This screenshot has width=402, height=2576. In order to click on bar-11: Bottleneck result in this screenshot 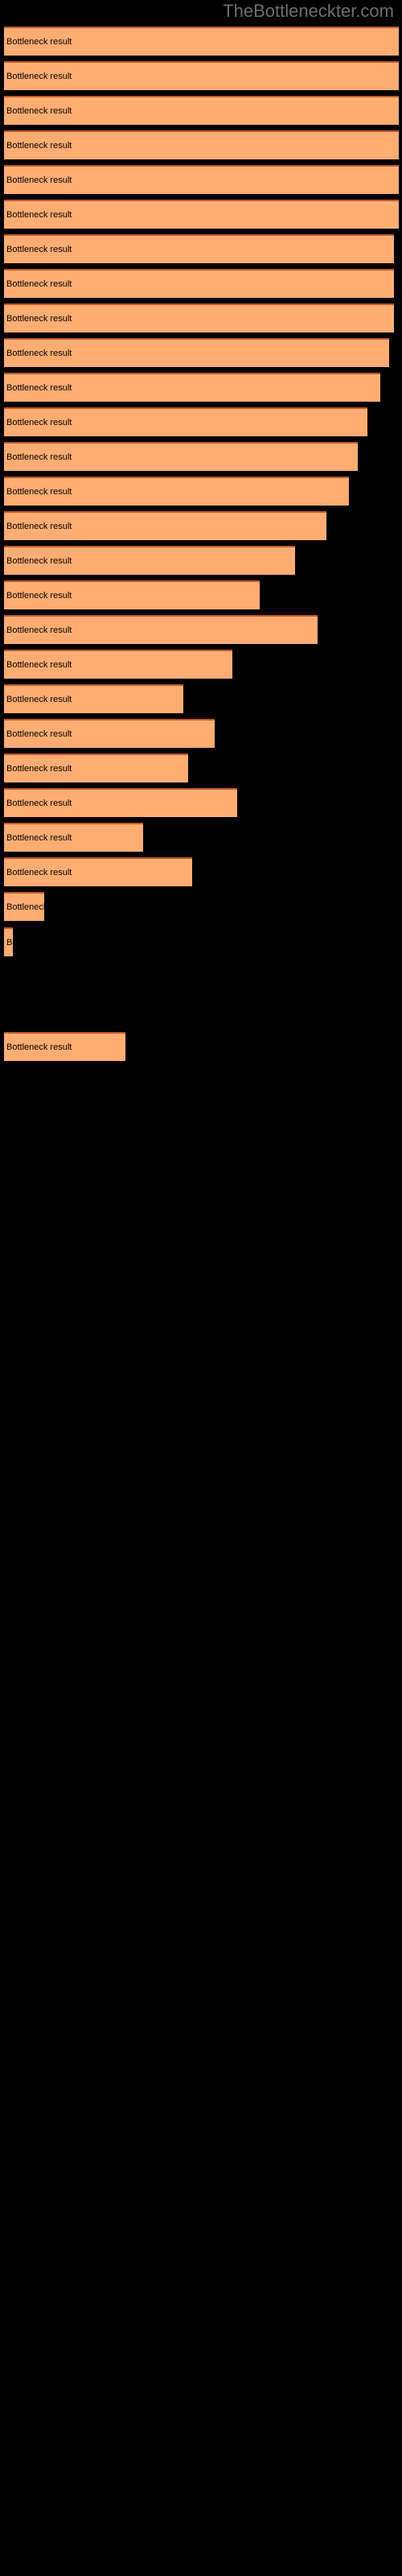, I will do `click(192, 387)`.